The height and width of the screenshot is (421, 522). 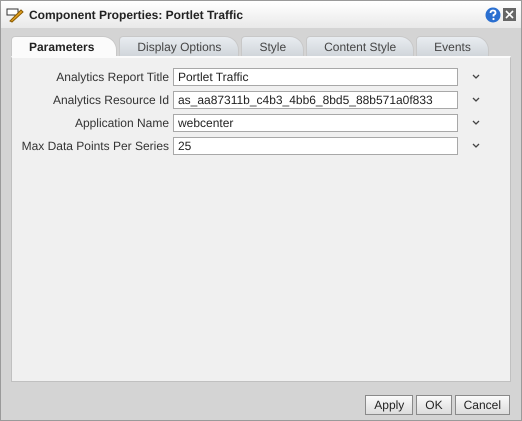 What do you see at coordinates (482, 405) in the screenshot?
I see `dialog-button: Cancel` at bounding box center [482, 405].